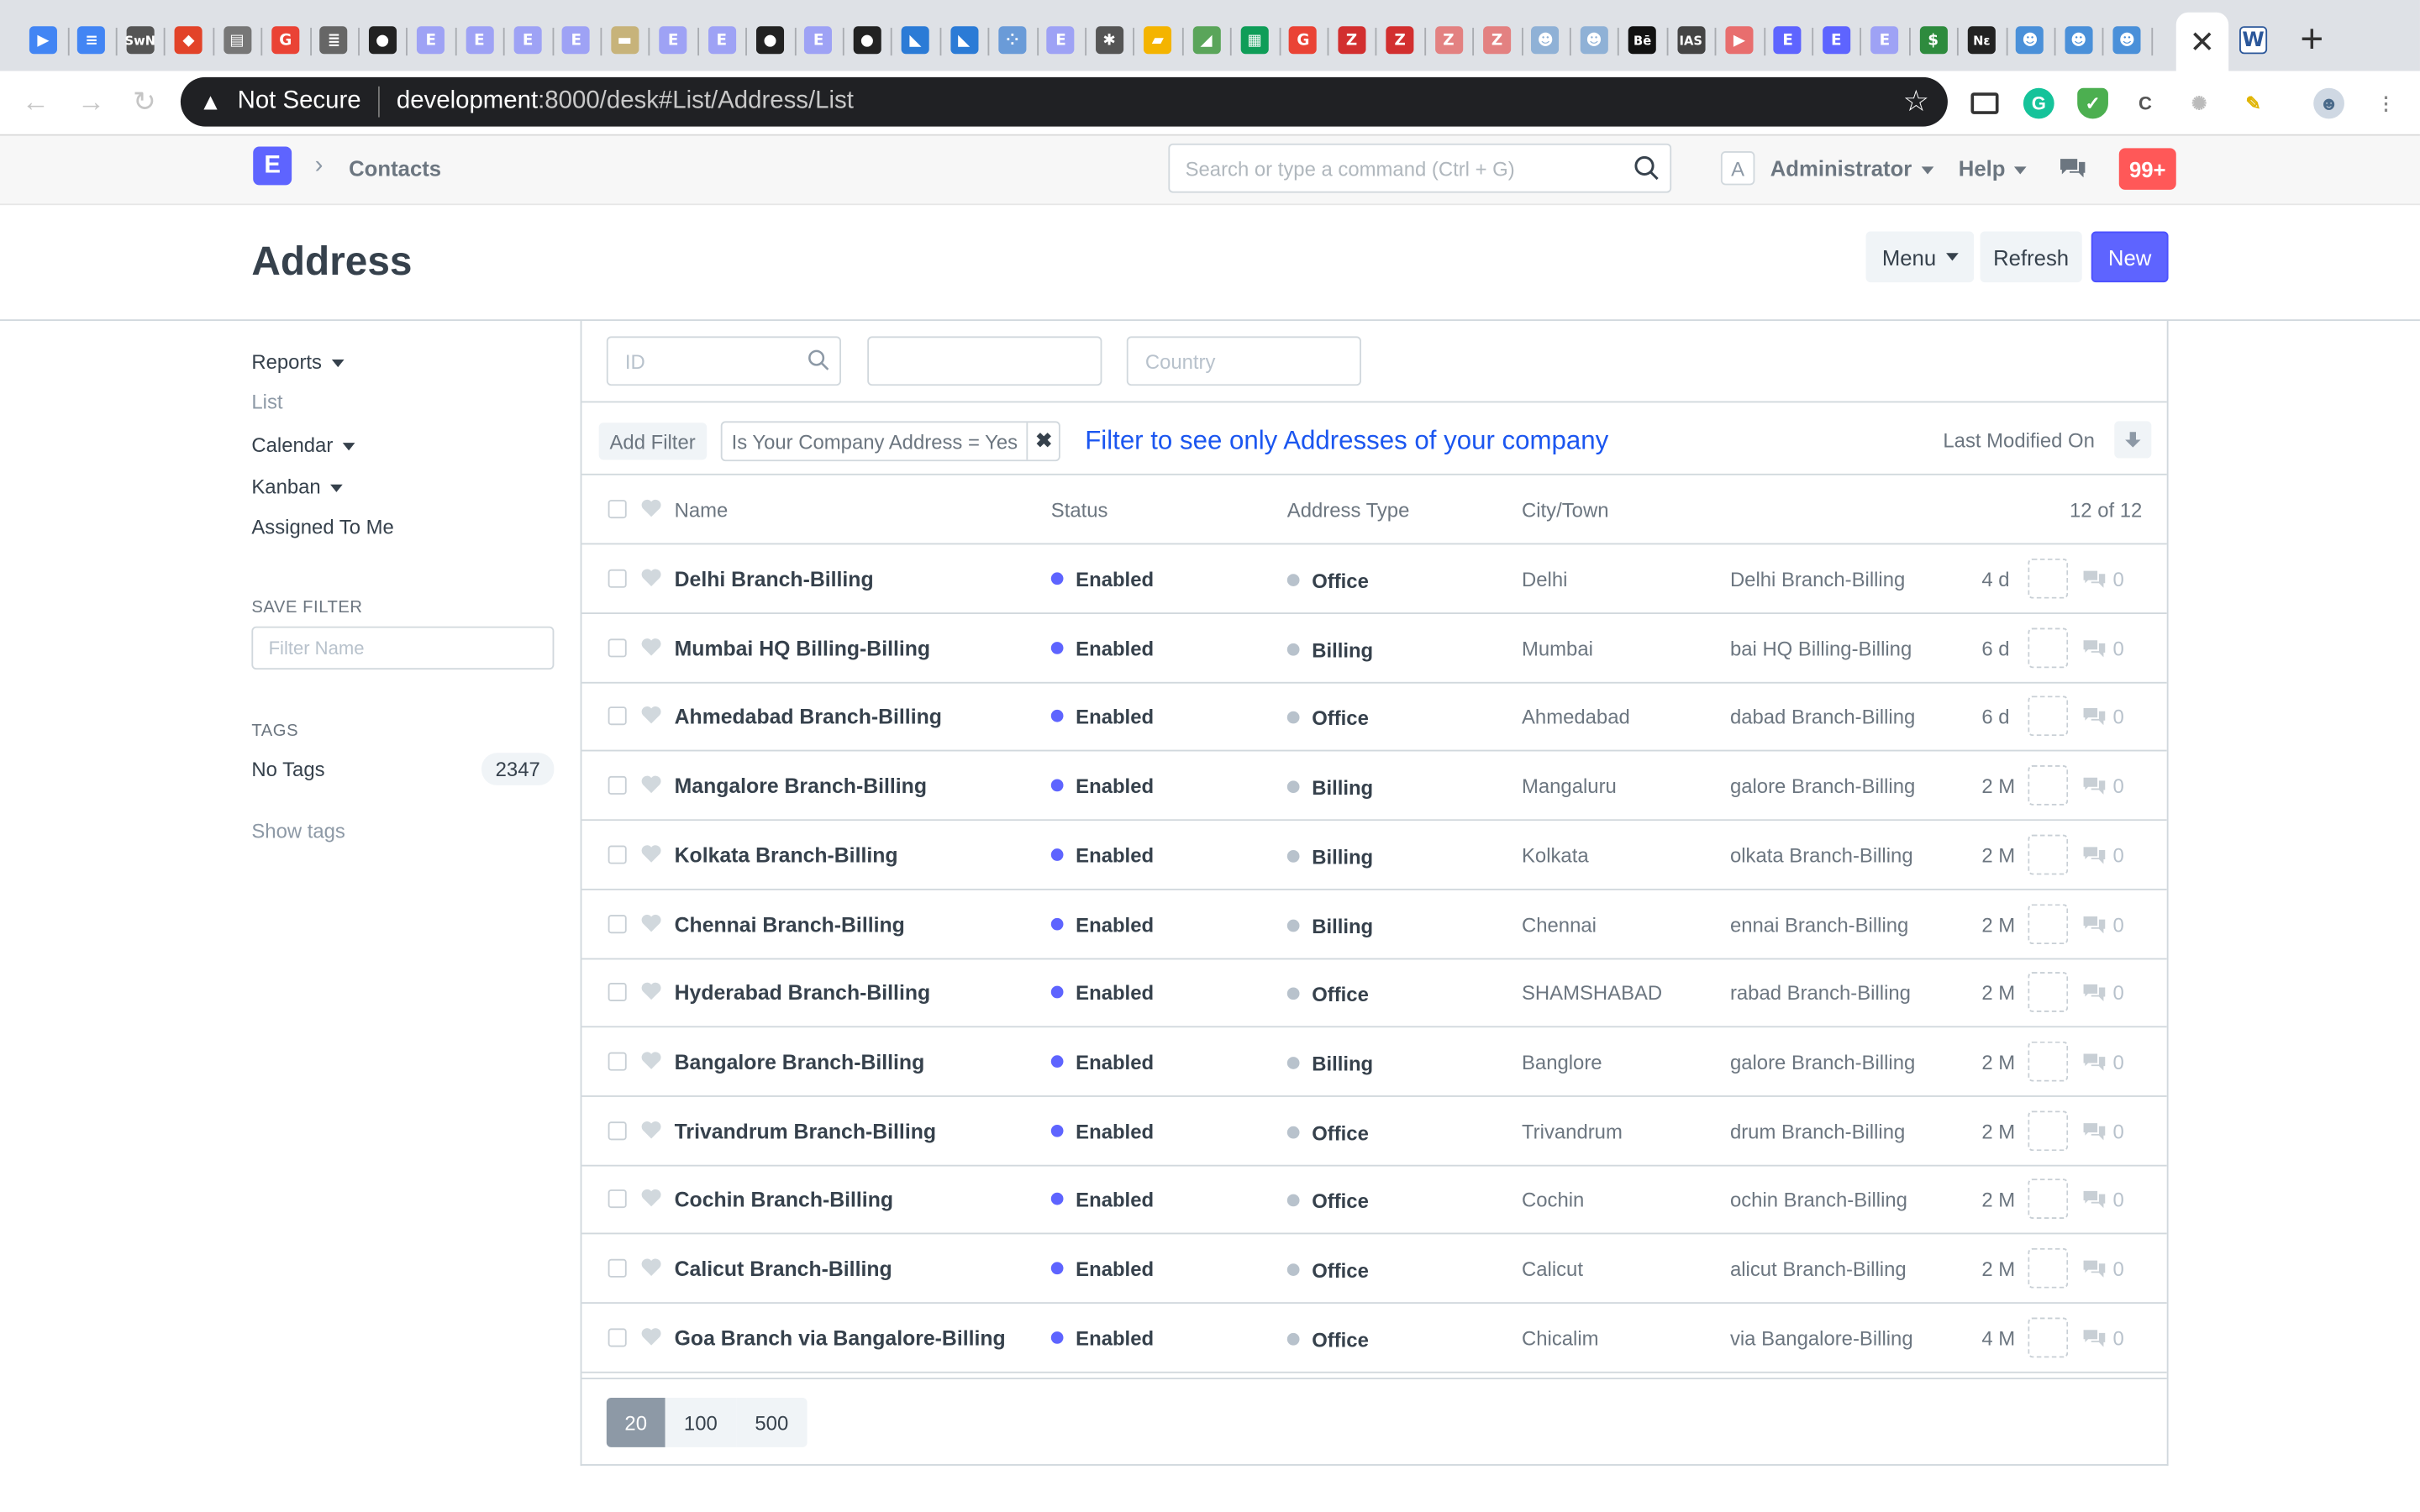 This screenshot has width=2420, height=1512. What do you see at coordinates (867, 39) in the screenshot?
I see `browser-tab: ●` at bounding box center [867, 39].